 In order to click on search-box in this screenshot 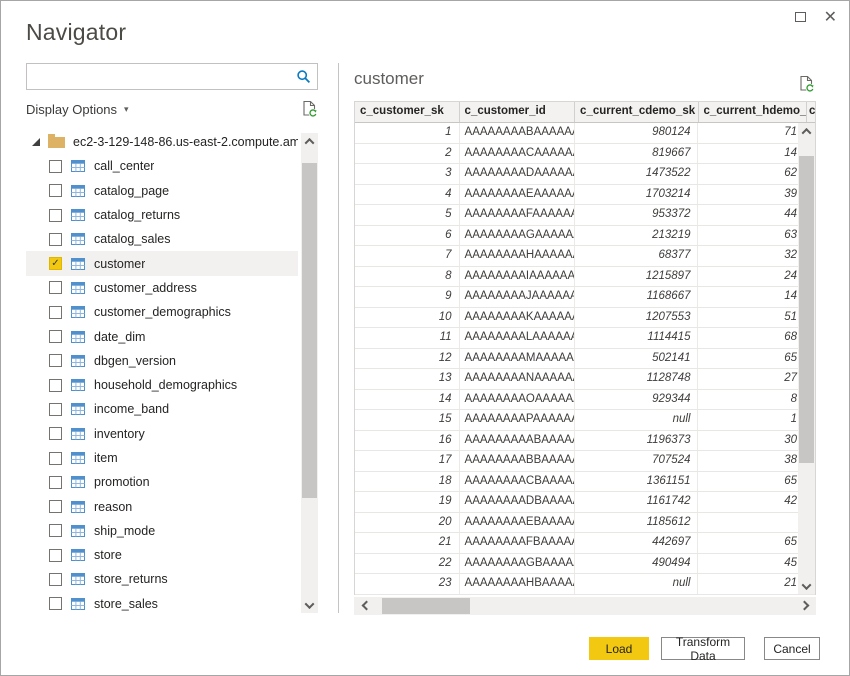, I will do `click(172, 76)`.